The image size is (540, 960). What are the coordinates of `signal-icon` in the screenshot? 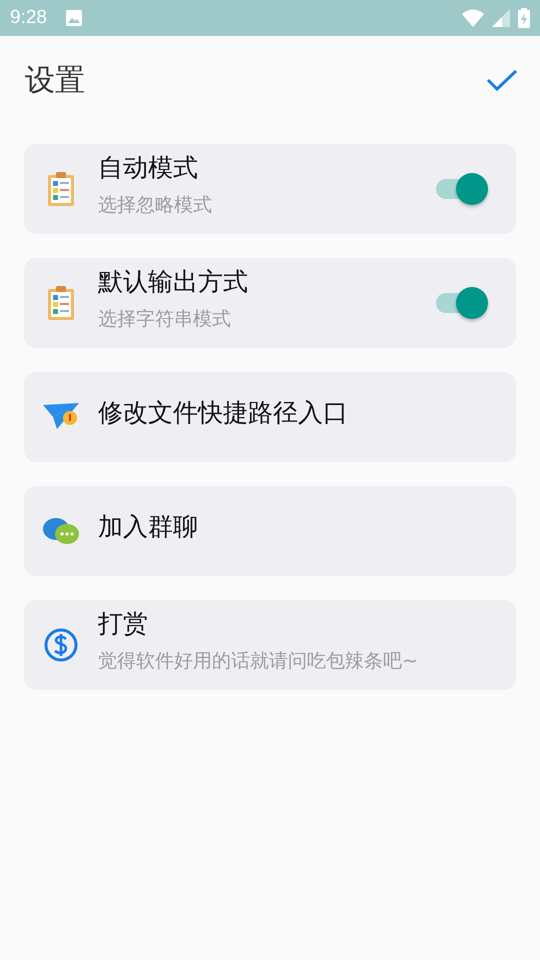 It's located at (501, 18).